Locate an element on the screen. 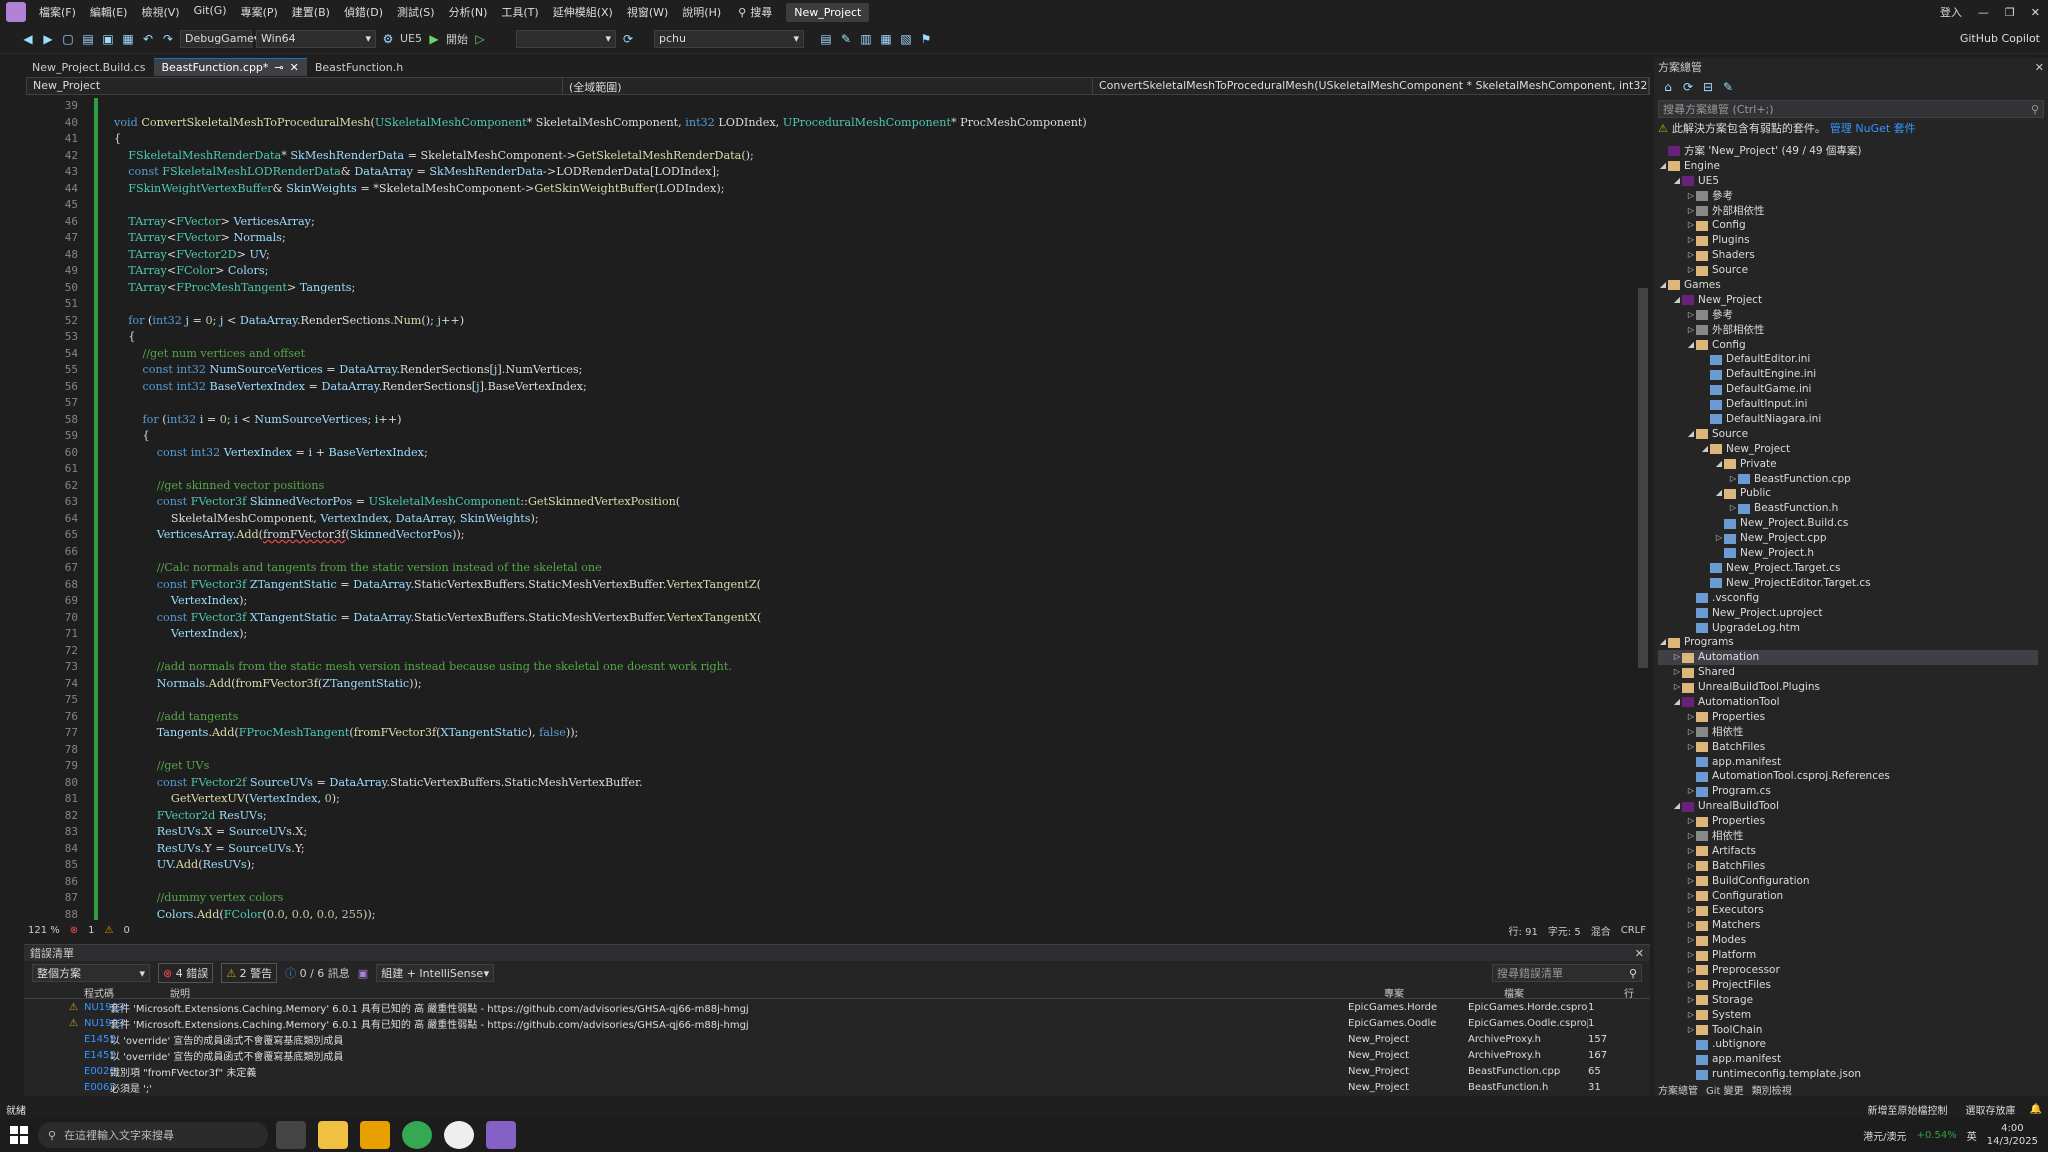 This screenshot has width=2048, height=1152. copilot-button: GitHub Copilot is located at coordinates (2000, 38).